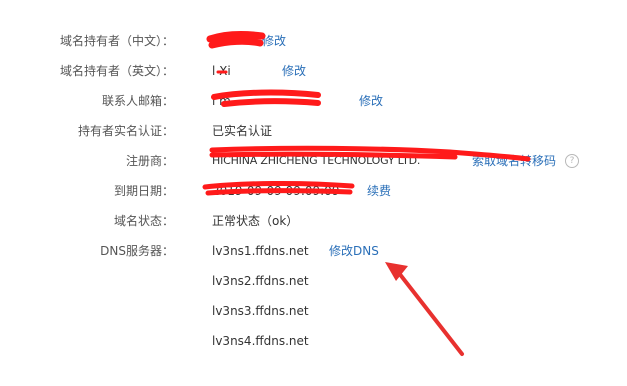 This screenshot has height=386, width=627. What do you see at coordinates (313, 311) in the screenshot?
I see `dns-server-row: lv3ns3.ffdns.net` at bounding box center [313, 311].